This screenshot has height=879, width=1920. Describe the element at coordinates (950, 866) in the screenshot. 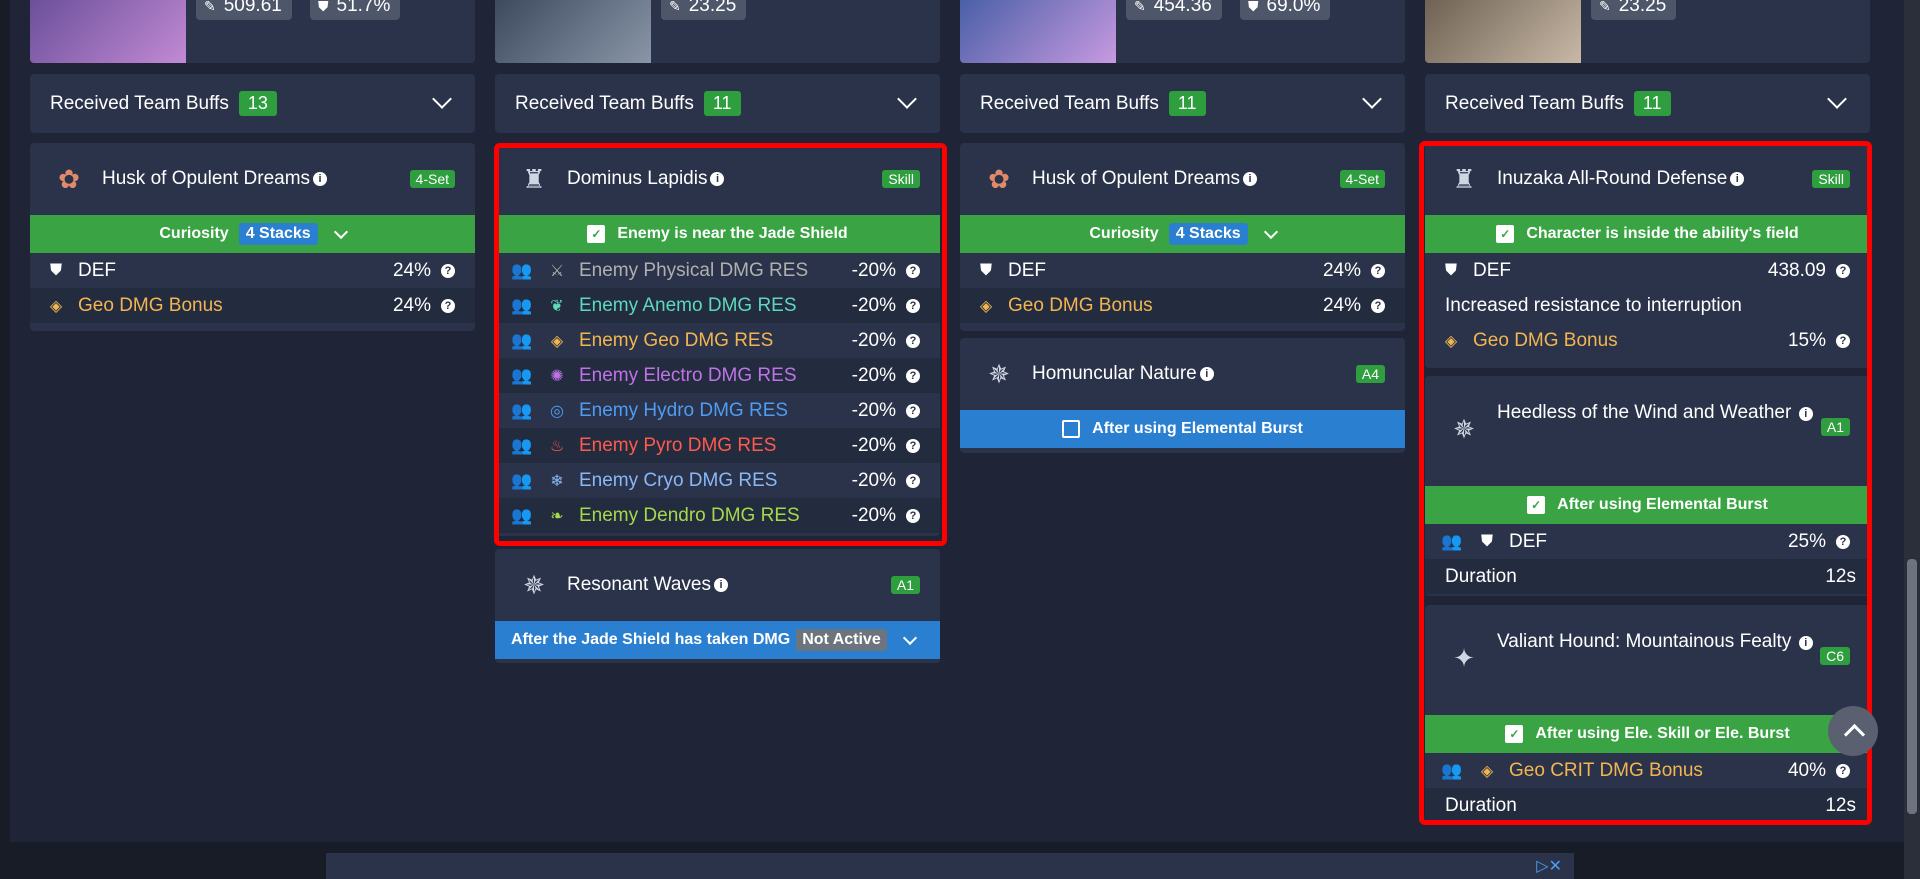

I see `ad-banner: ▷✕` at that location.